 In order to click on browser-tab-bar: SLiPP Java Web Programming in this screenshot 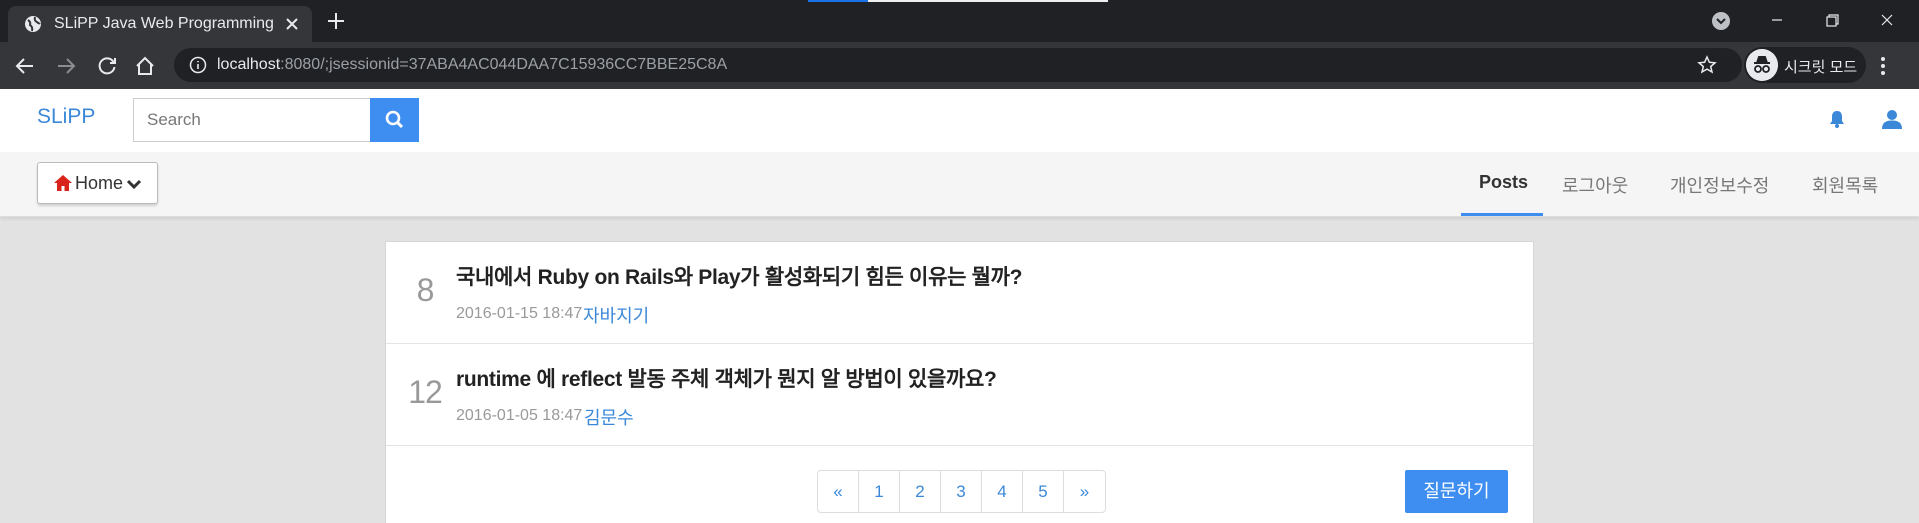, I will do `click(959, 21)`.